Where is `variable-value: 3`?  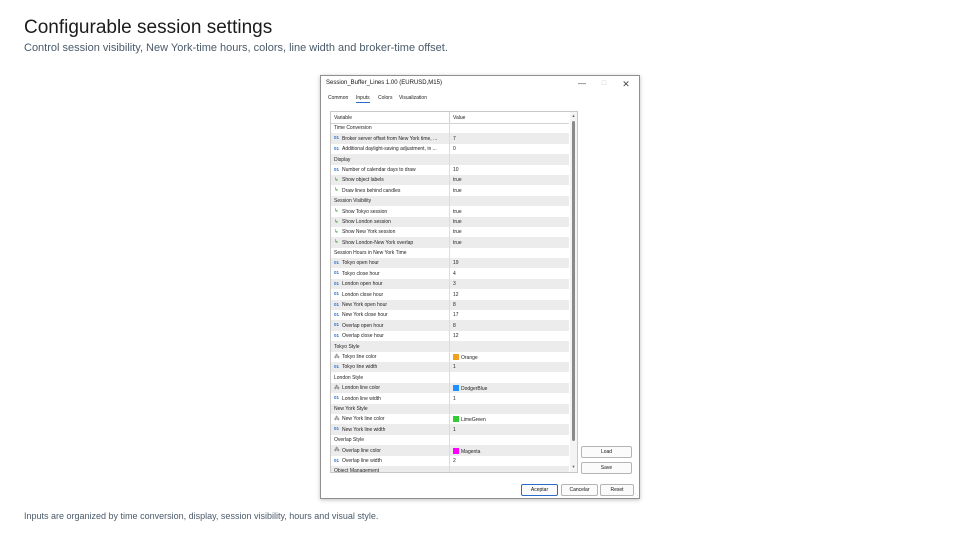
variable-value: 3 is located at coordinates (454, 284).